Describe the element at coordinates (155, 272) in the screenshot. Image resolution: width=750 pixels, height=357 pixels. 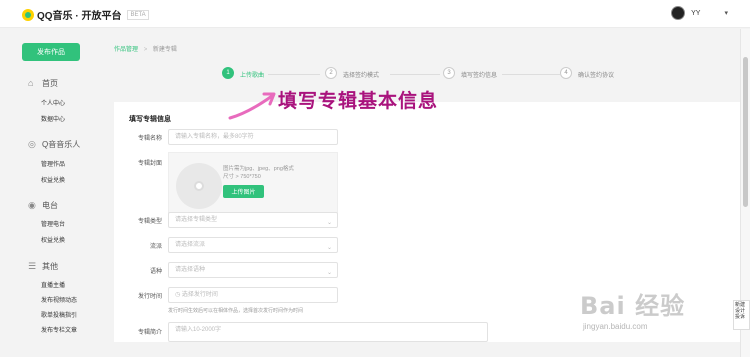
I see `language-label: 语种` at that location.